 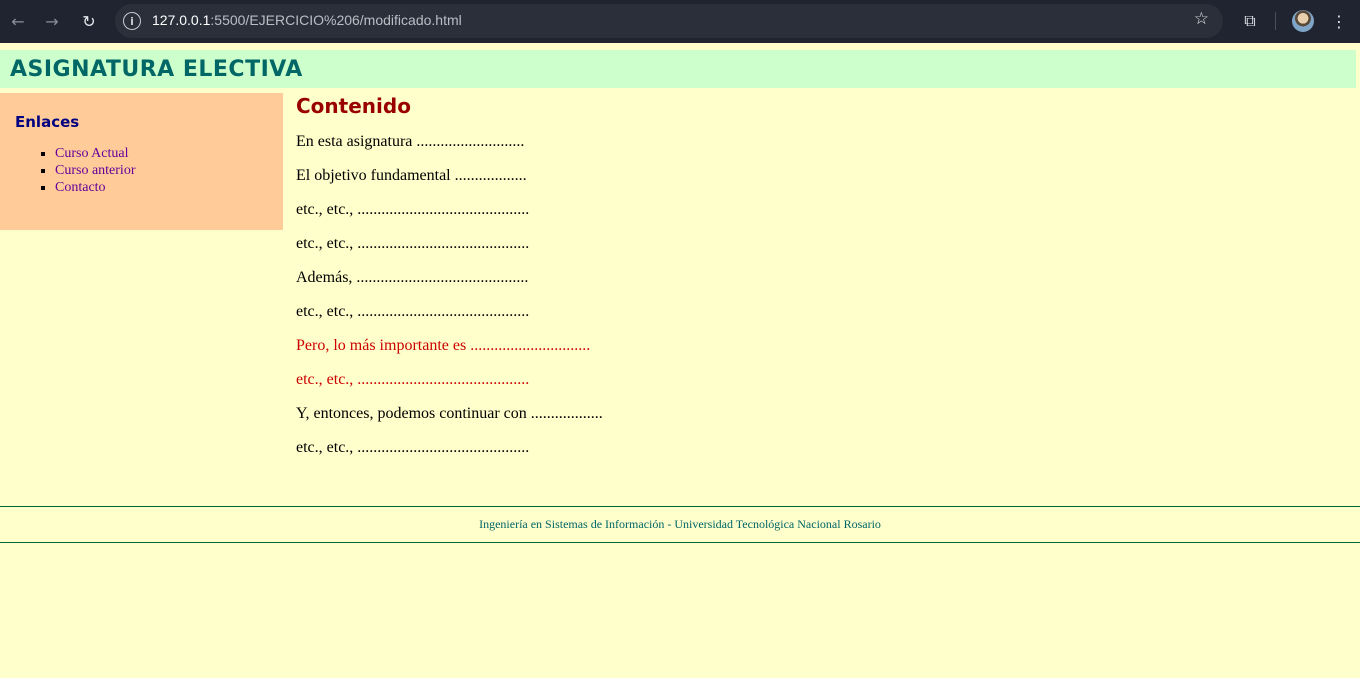 What do you see at coordinates (1303, 21) in the screenshot?
I see `profile-avatar` at bounding box center [1303, 21].